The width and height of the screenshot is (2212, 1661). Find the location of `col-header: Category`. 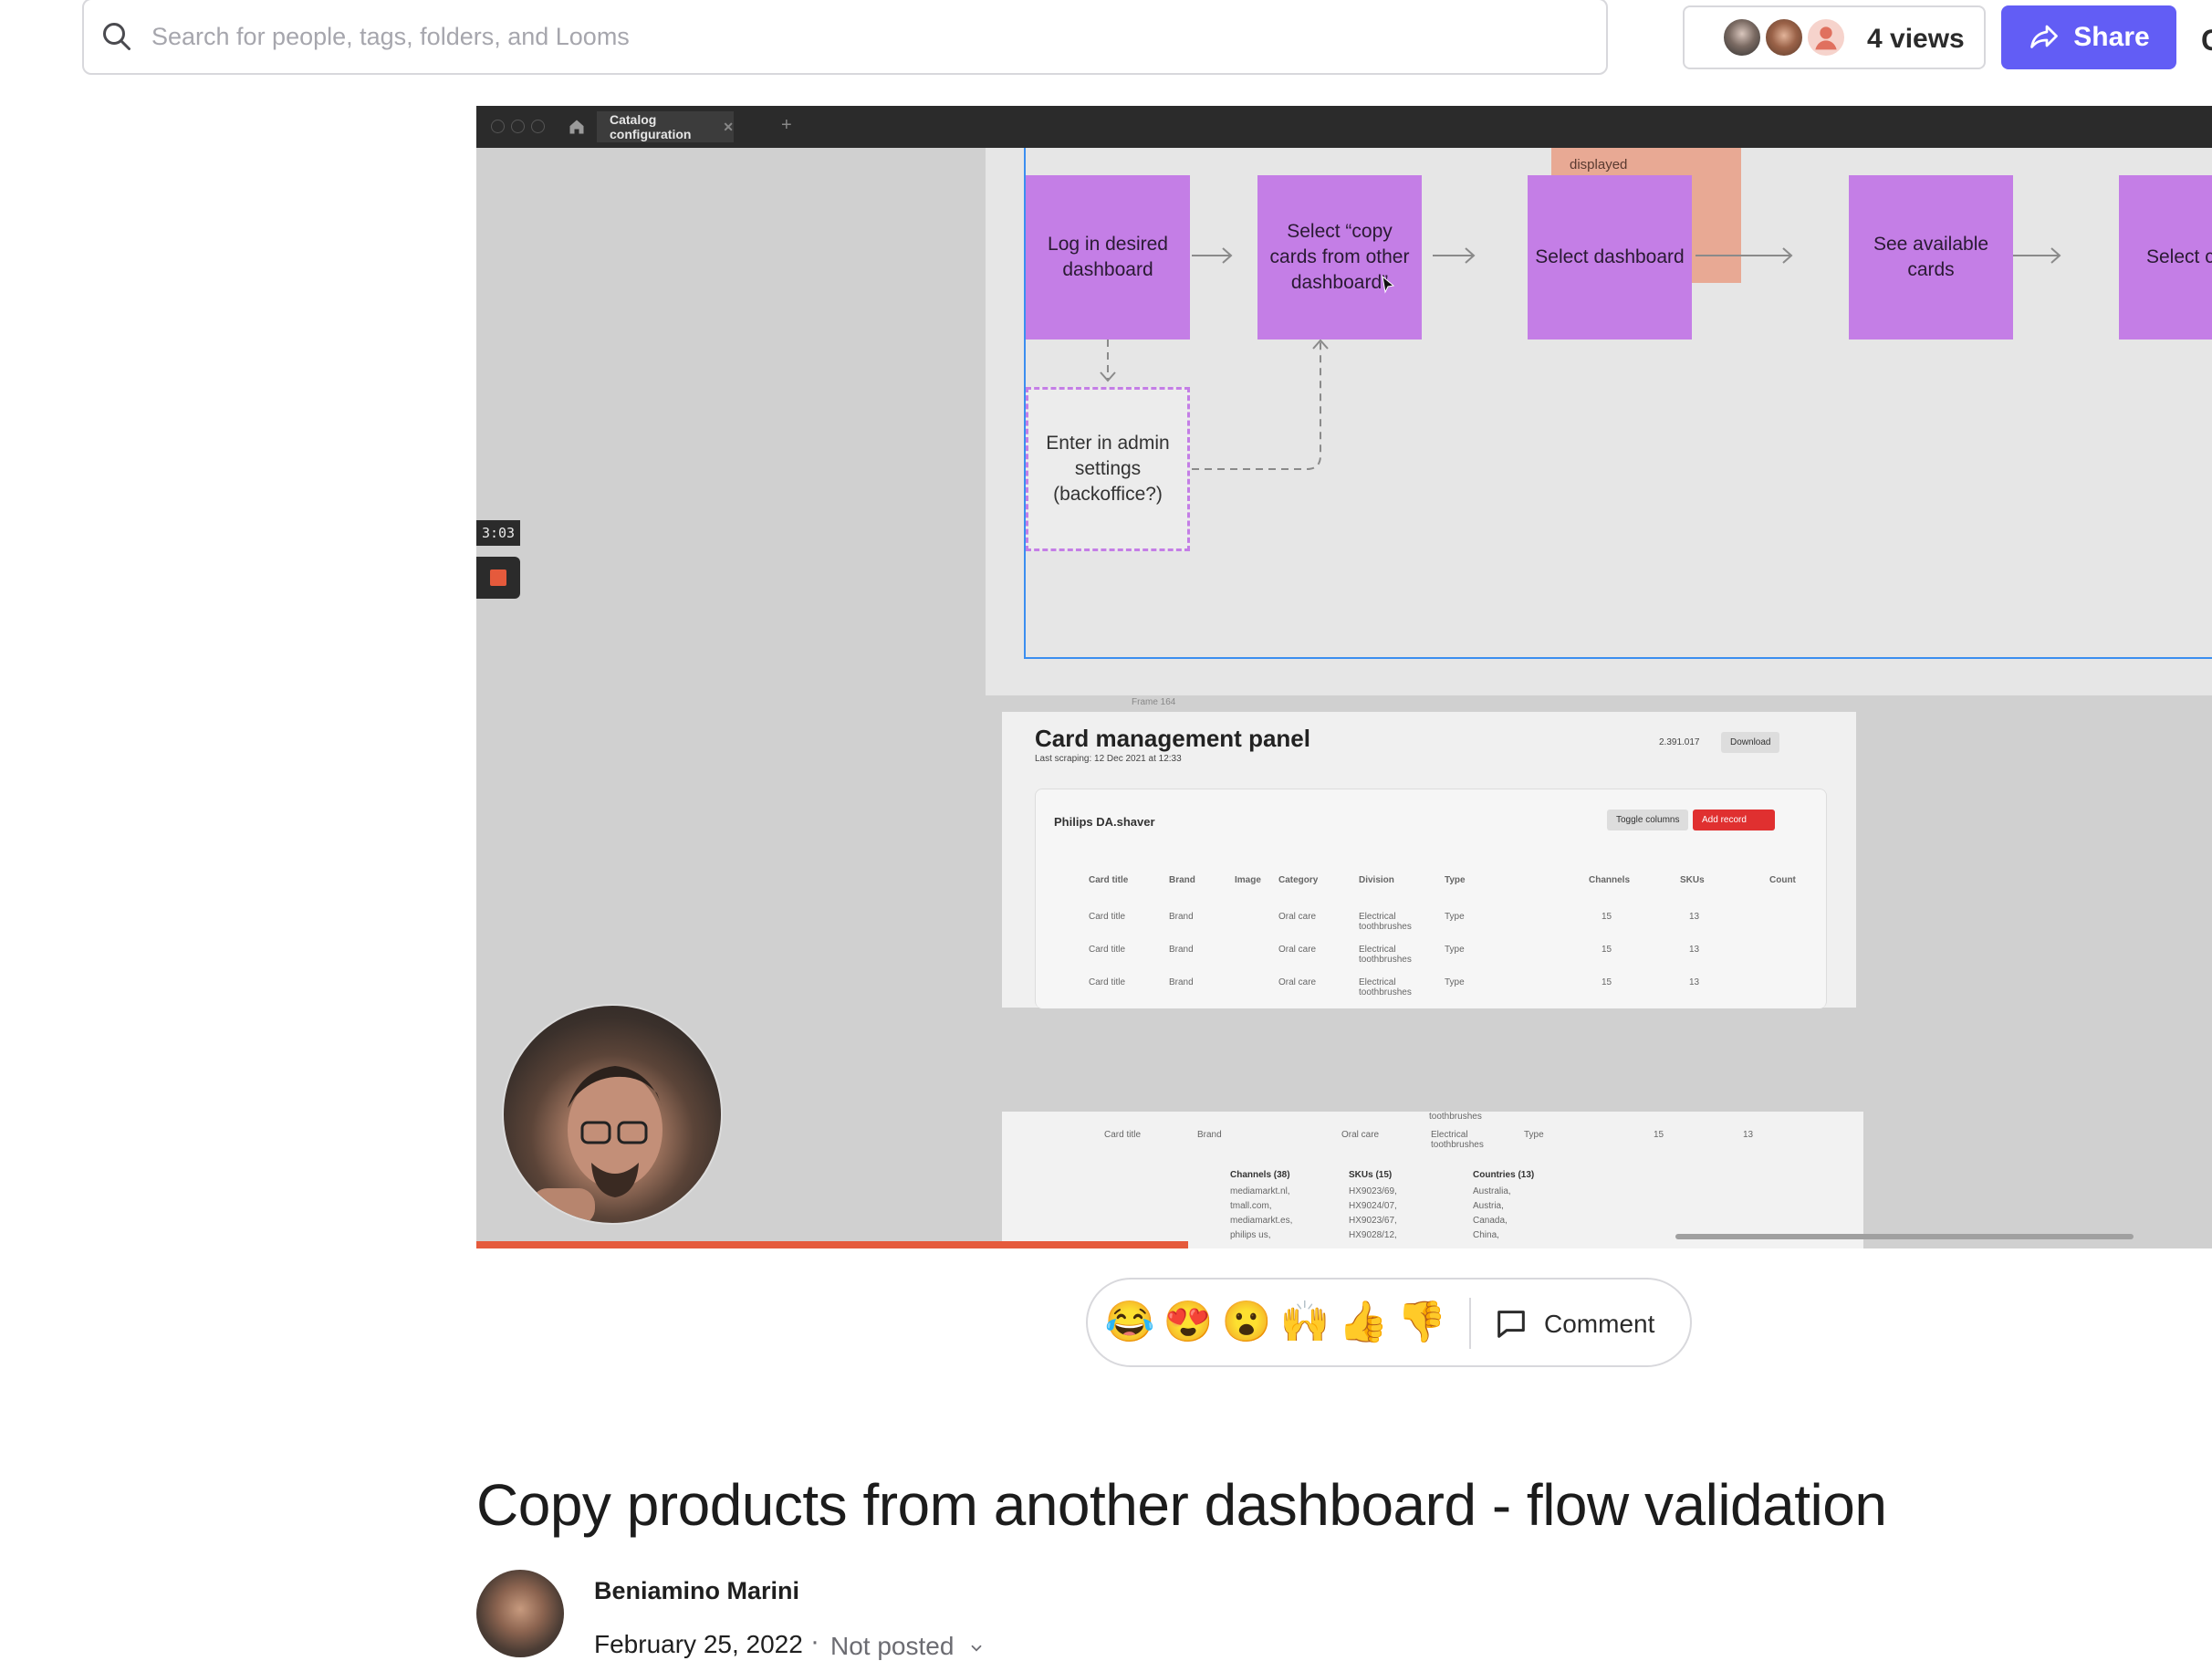

col-header: Category is located at coordinates (1298, 880).